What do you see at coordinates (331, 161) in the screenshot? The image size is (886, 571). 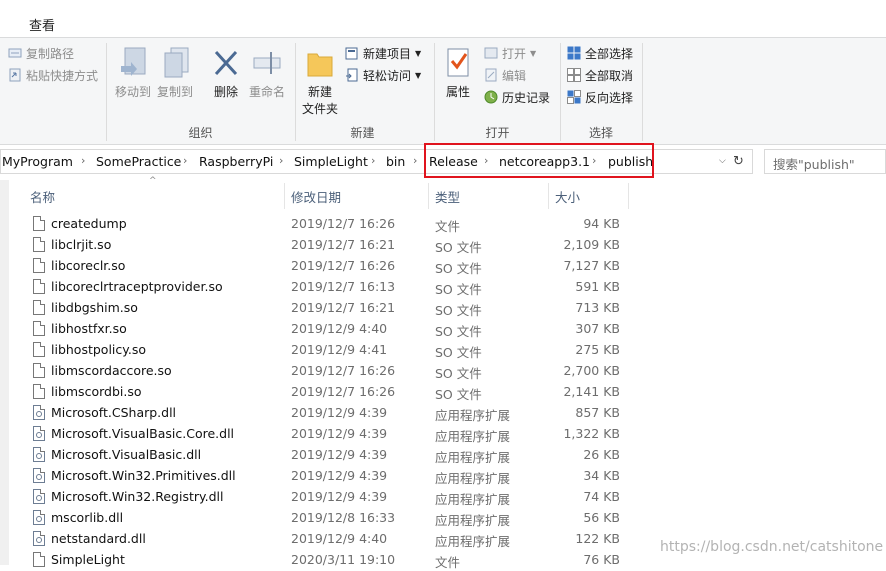 I see `breadcrumb-simplelight: SimpleLight` at bounding box center [331, 161].